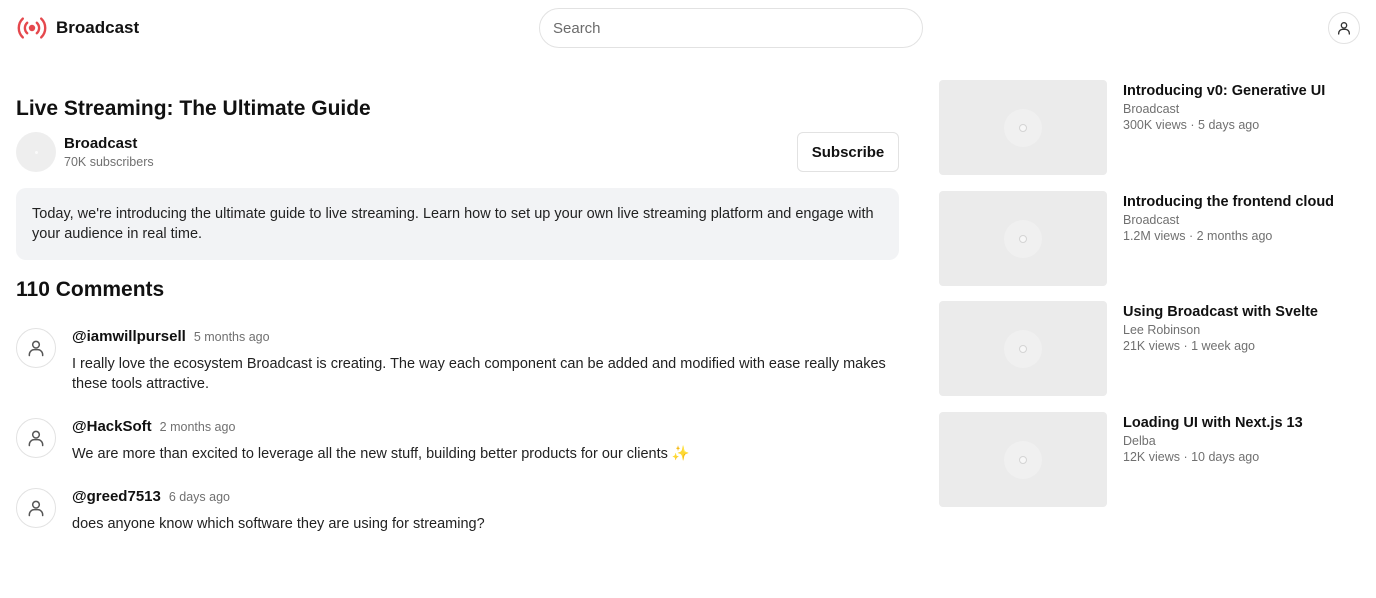 Image resolution: width=1376 pixels, height=598 pixels. What do you see at coordinates (1220, 312) in the screenshot?
I see `related-video-title: Using Broadcast with Svelte` at bounding box center [1220, 312].